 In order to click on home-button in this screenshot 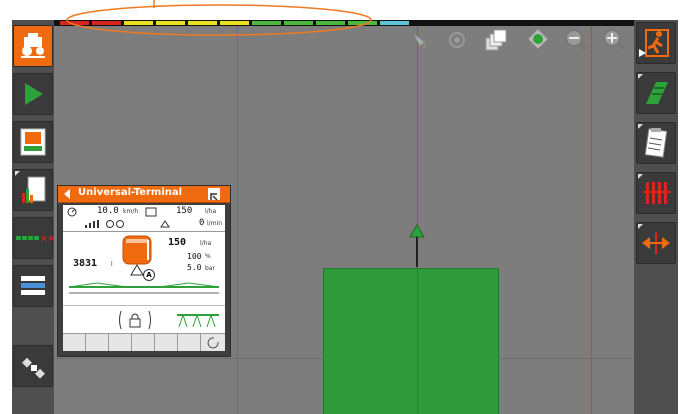, I will do `click(33, 46)`.